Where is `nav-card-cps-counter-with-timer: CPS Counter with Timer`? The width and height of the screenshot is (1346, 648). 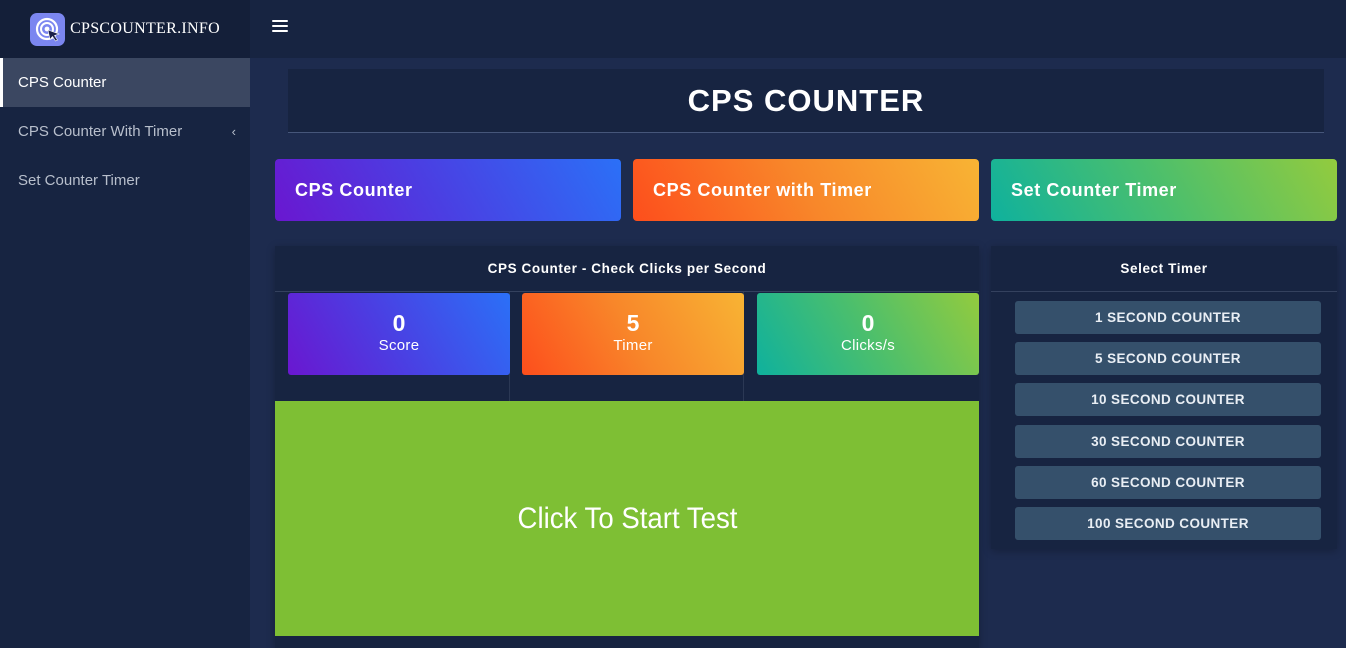 nav-card-cps-counter-with-timer: CPS Counter with Timer is located at coordinates (806, 190).